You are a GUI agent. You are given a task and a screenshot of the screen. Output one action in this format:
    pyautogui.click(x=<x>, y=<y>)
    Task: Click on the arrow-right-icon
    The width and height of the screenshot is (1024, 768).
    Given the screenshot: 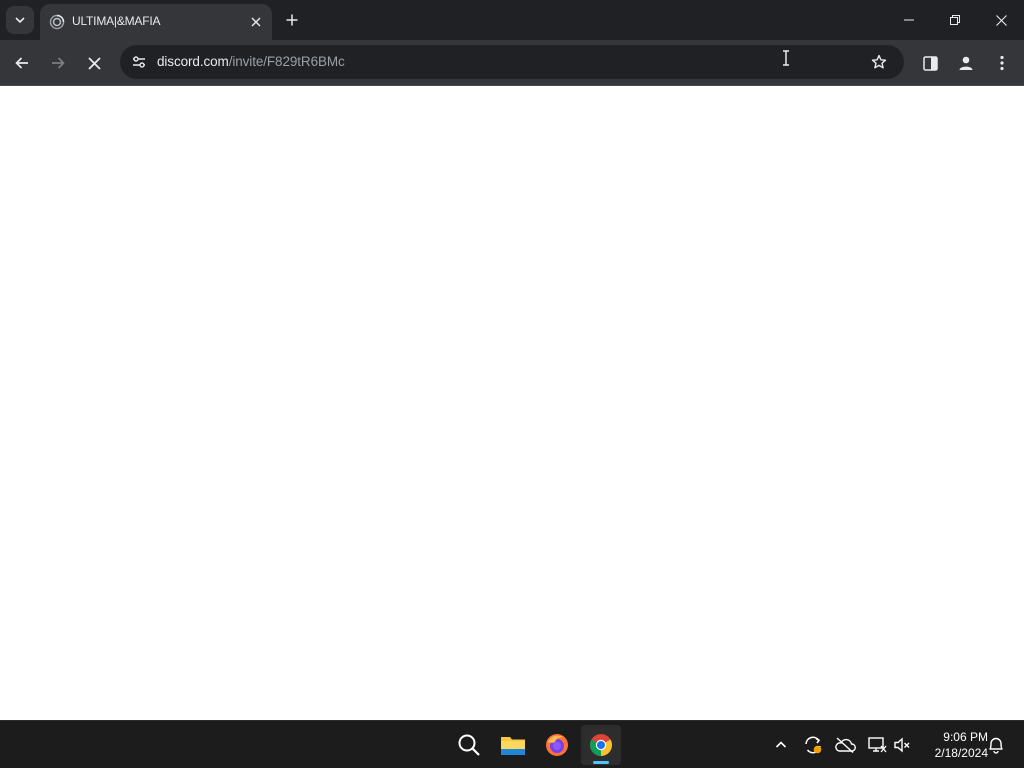 What is the action you would take?
    pyautogui.click(x=58, y=63)
    